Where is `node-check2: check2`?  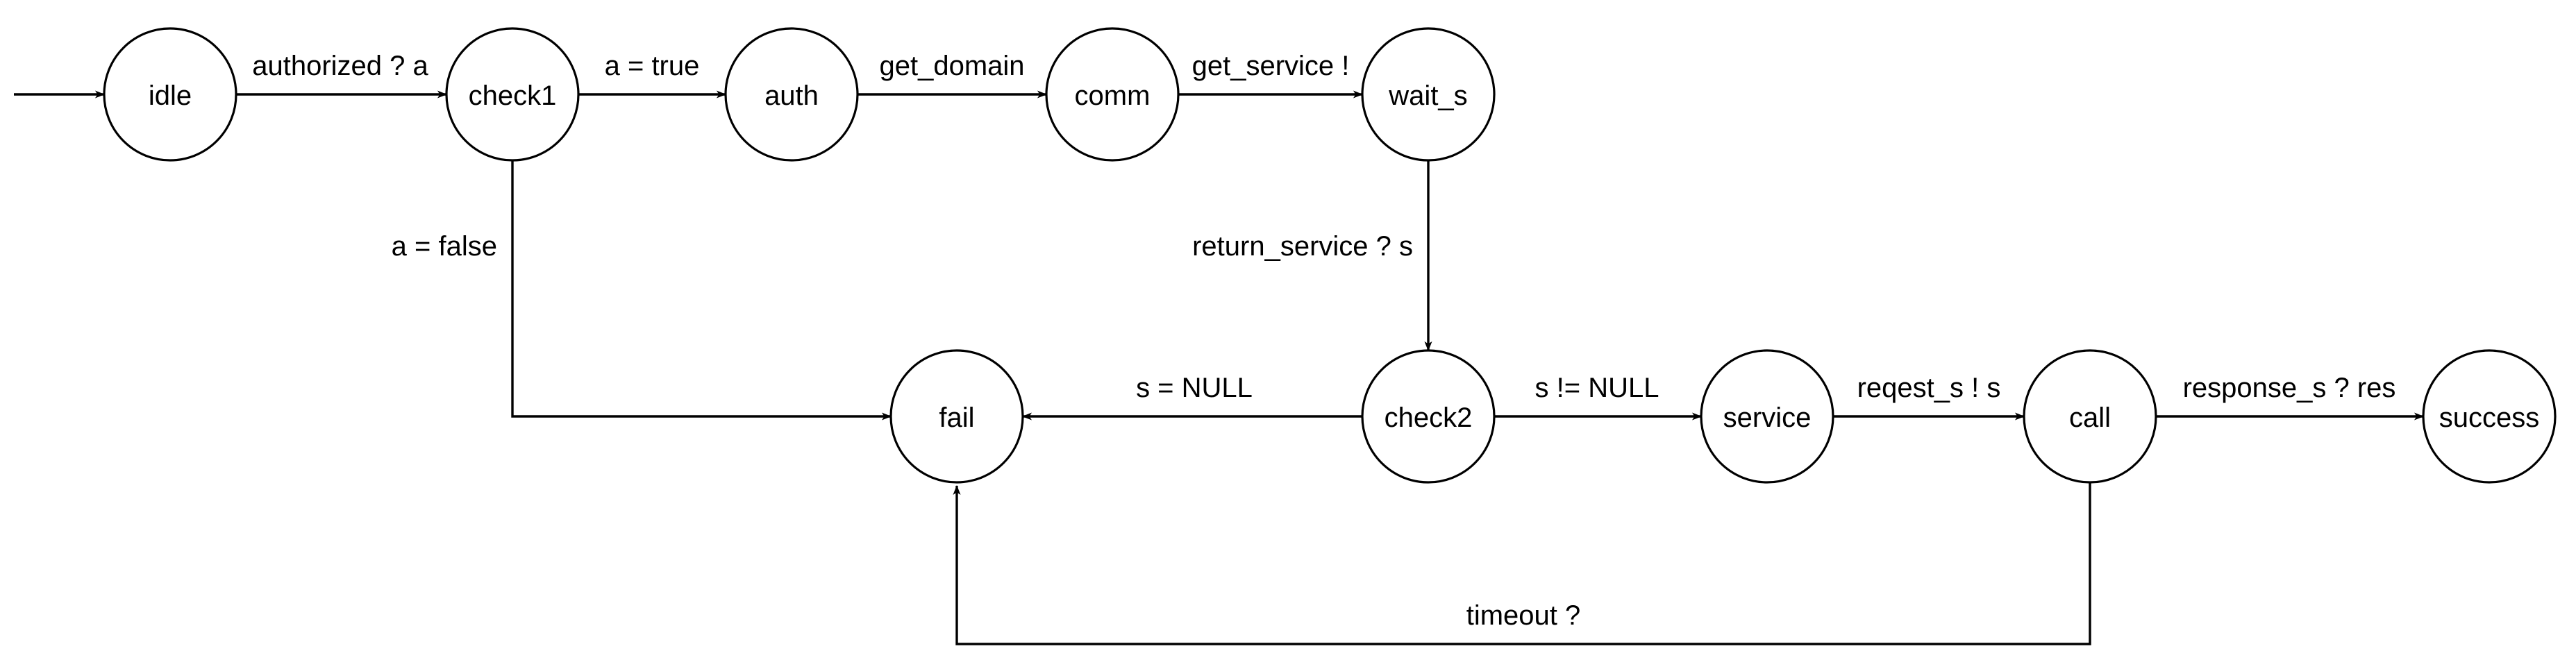 node-check2: check2 is located at coordinates (1428, 416).